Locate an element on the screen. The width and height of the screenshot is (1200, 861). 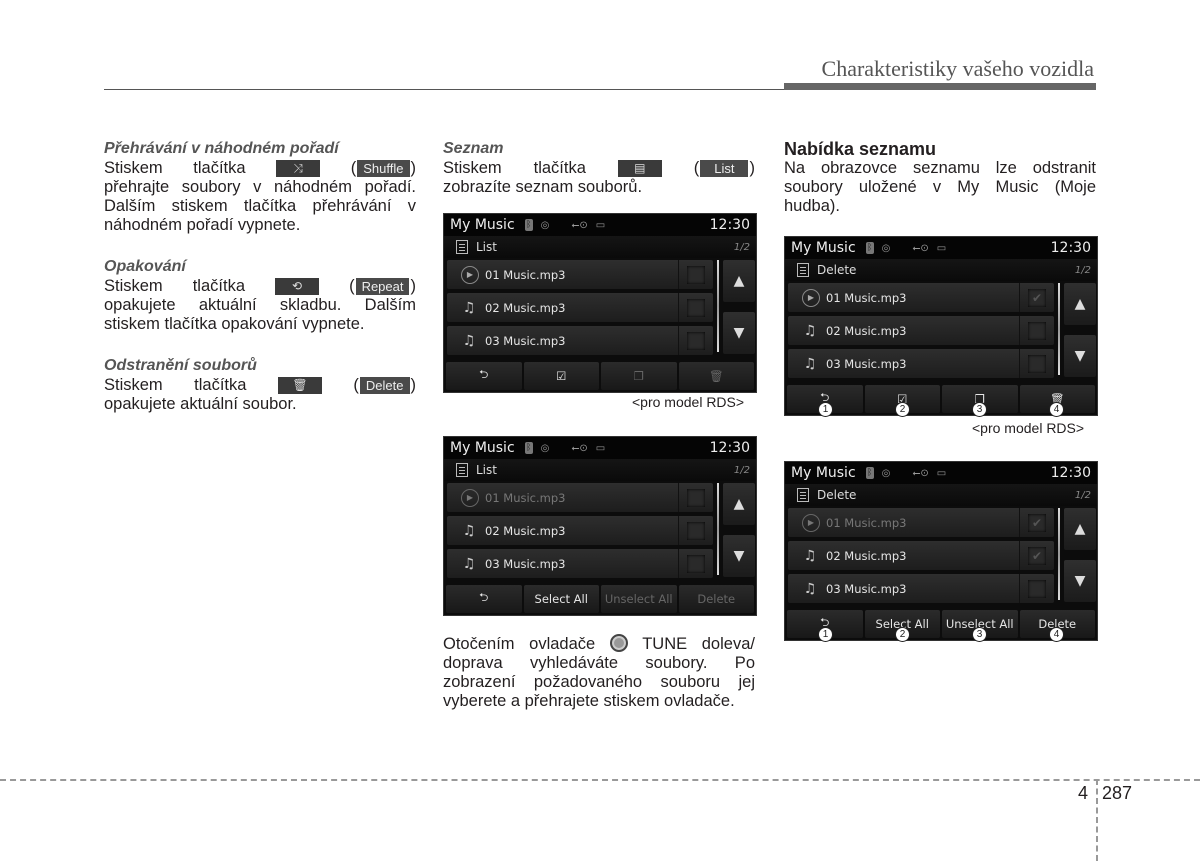
delete-button: Delete is located at coordinates (716, 599).